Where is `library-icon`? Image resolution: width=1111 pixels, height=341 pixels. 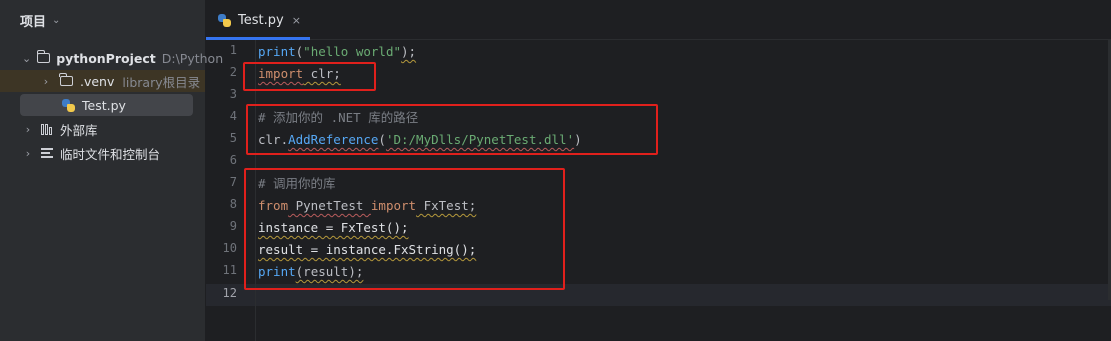 library-icon is located at coordinates (48, 129).